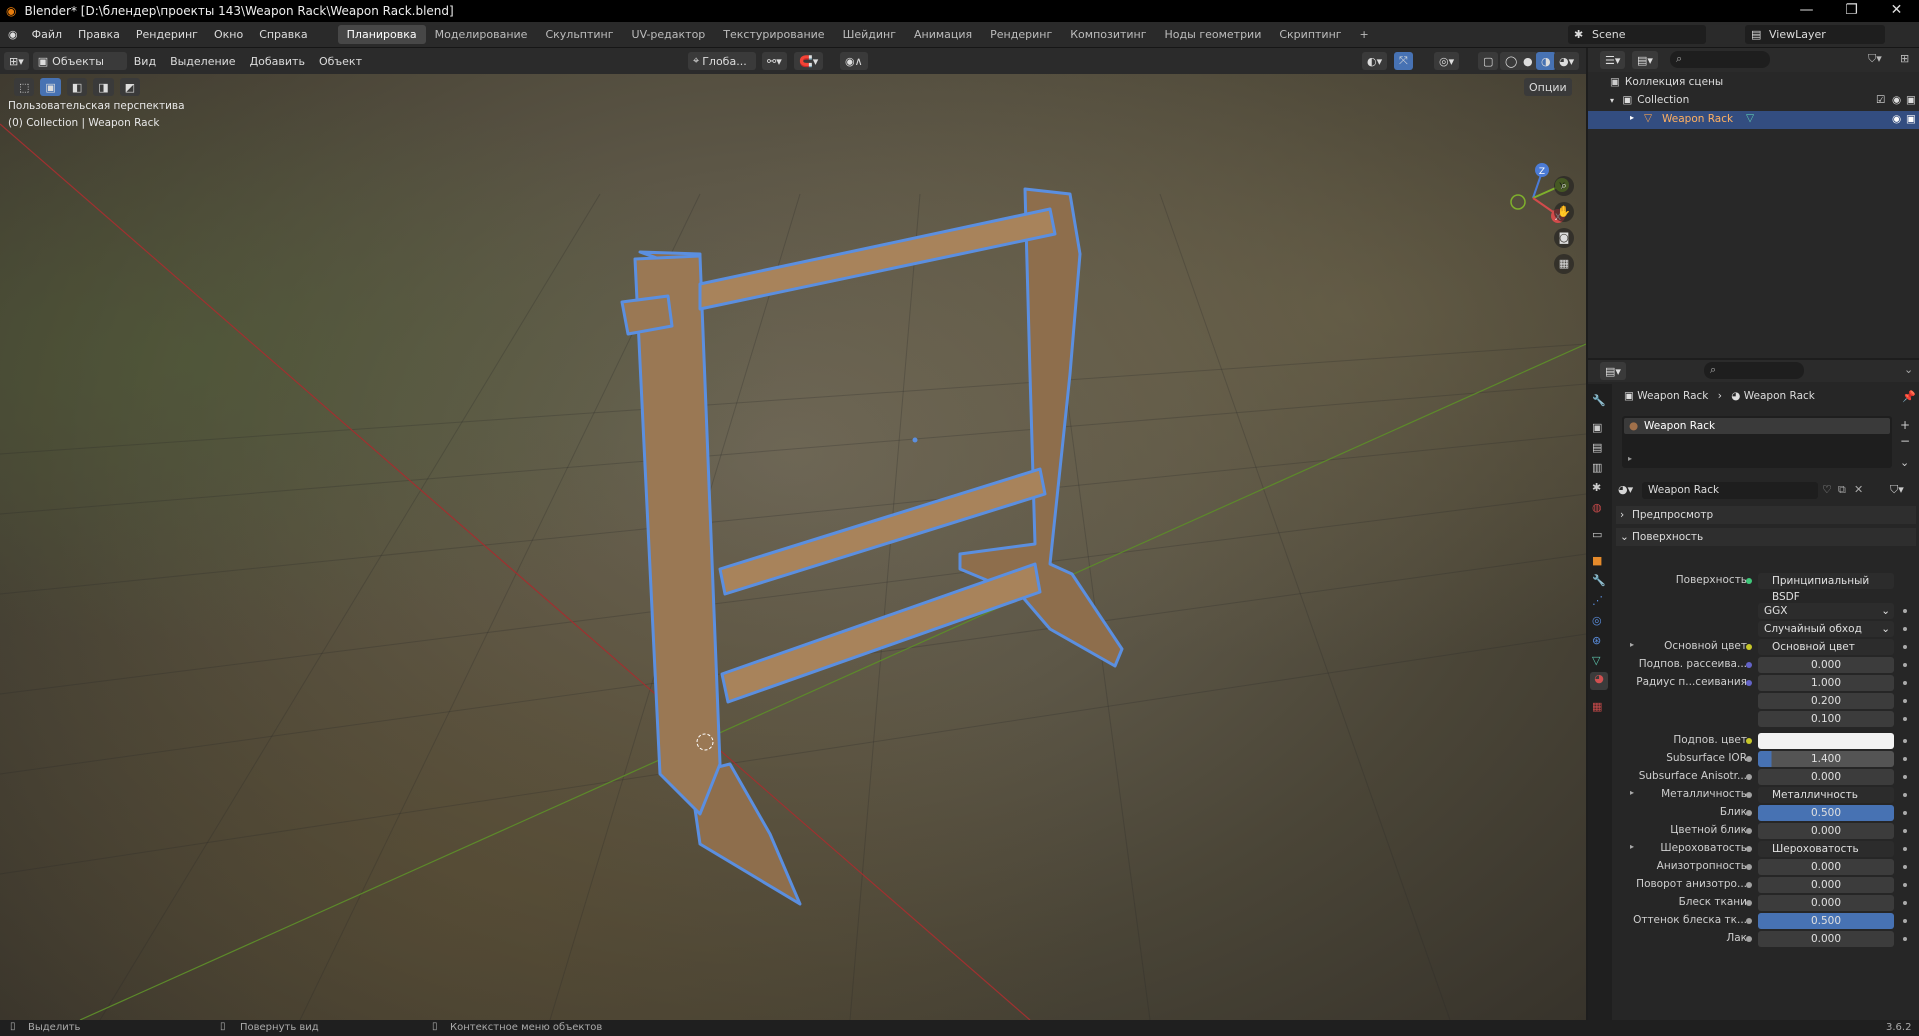 This screenshot has width=1919, height=1036. I want to click on shader-input-field: 0.500, so click(1826, 921).